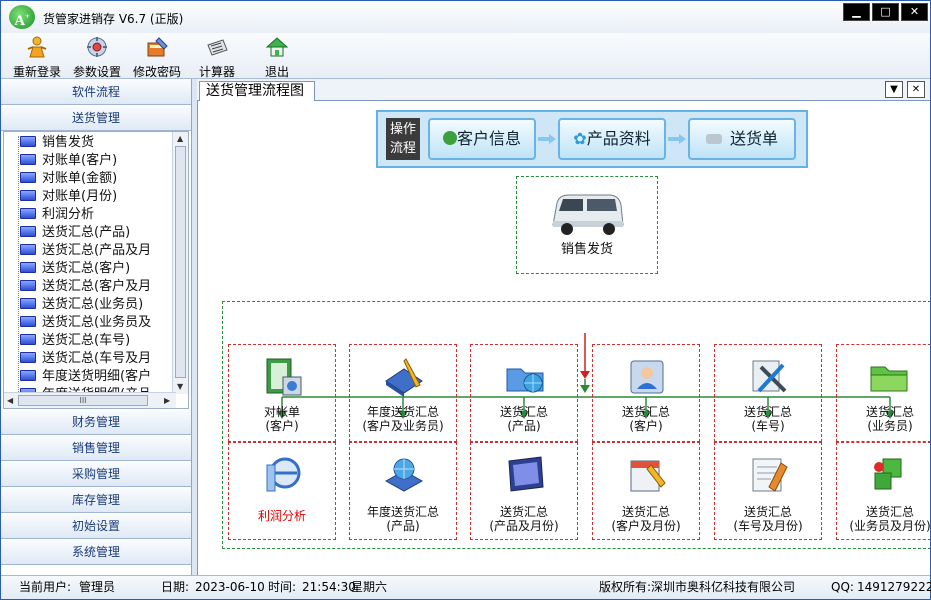  Describe the element at coordinates (52, 215) in the screenshot. I see `tree-item-profit-analysis: 利润分析` at that location.